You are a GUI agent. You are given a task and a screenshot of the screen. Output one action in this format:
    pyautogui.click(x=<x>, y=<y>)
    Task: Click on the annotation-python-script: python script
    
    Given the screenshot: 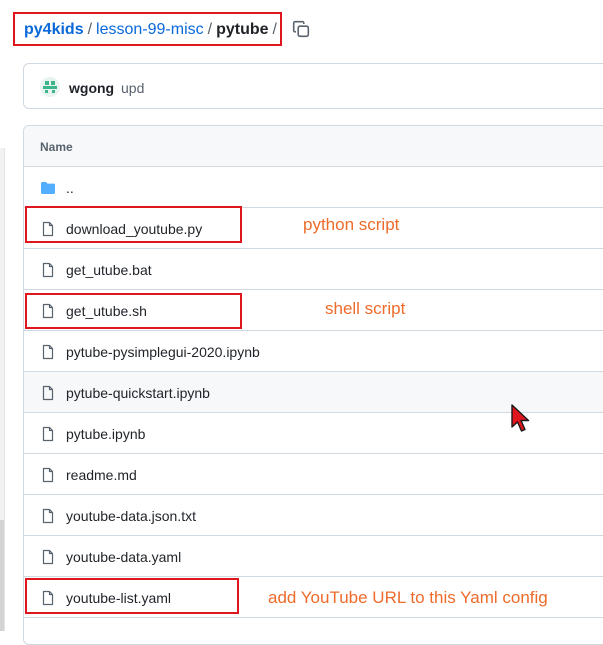 What is the action you would take?
    pyautogui.click(x=351, y=224)
    